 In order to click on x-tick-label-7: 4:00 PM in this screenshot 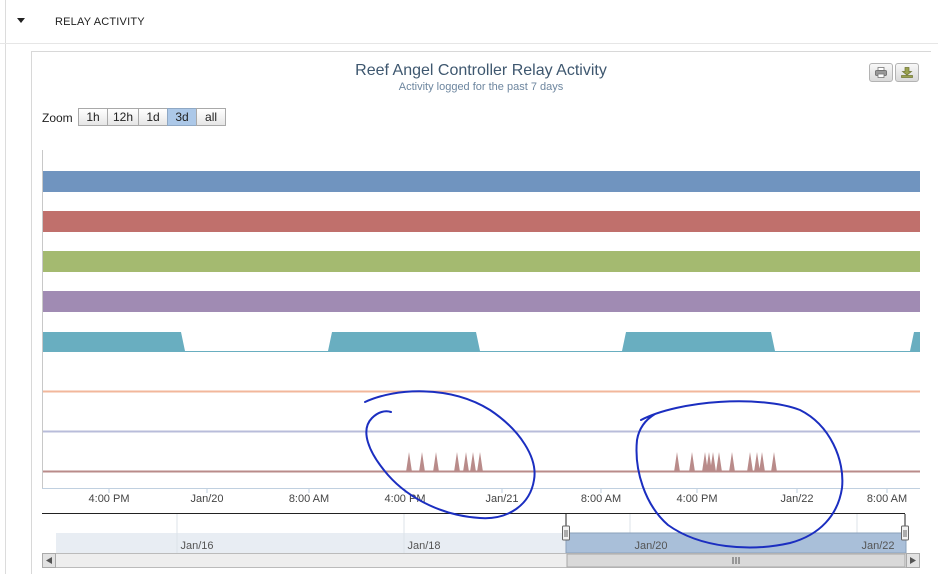, I will do `click(697, 499)`.